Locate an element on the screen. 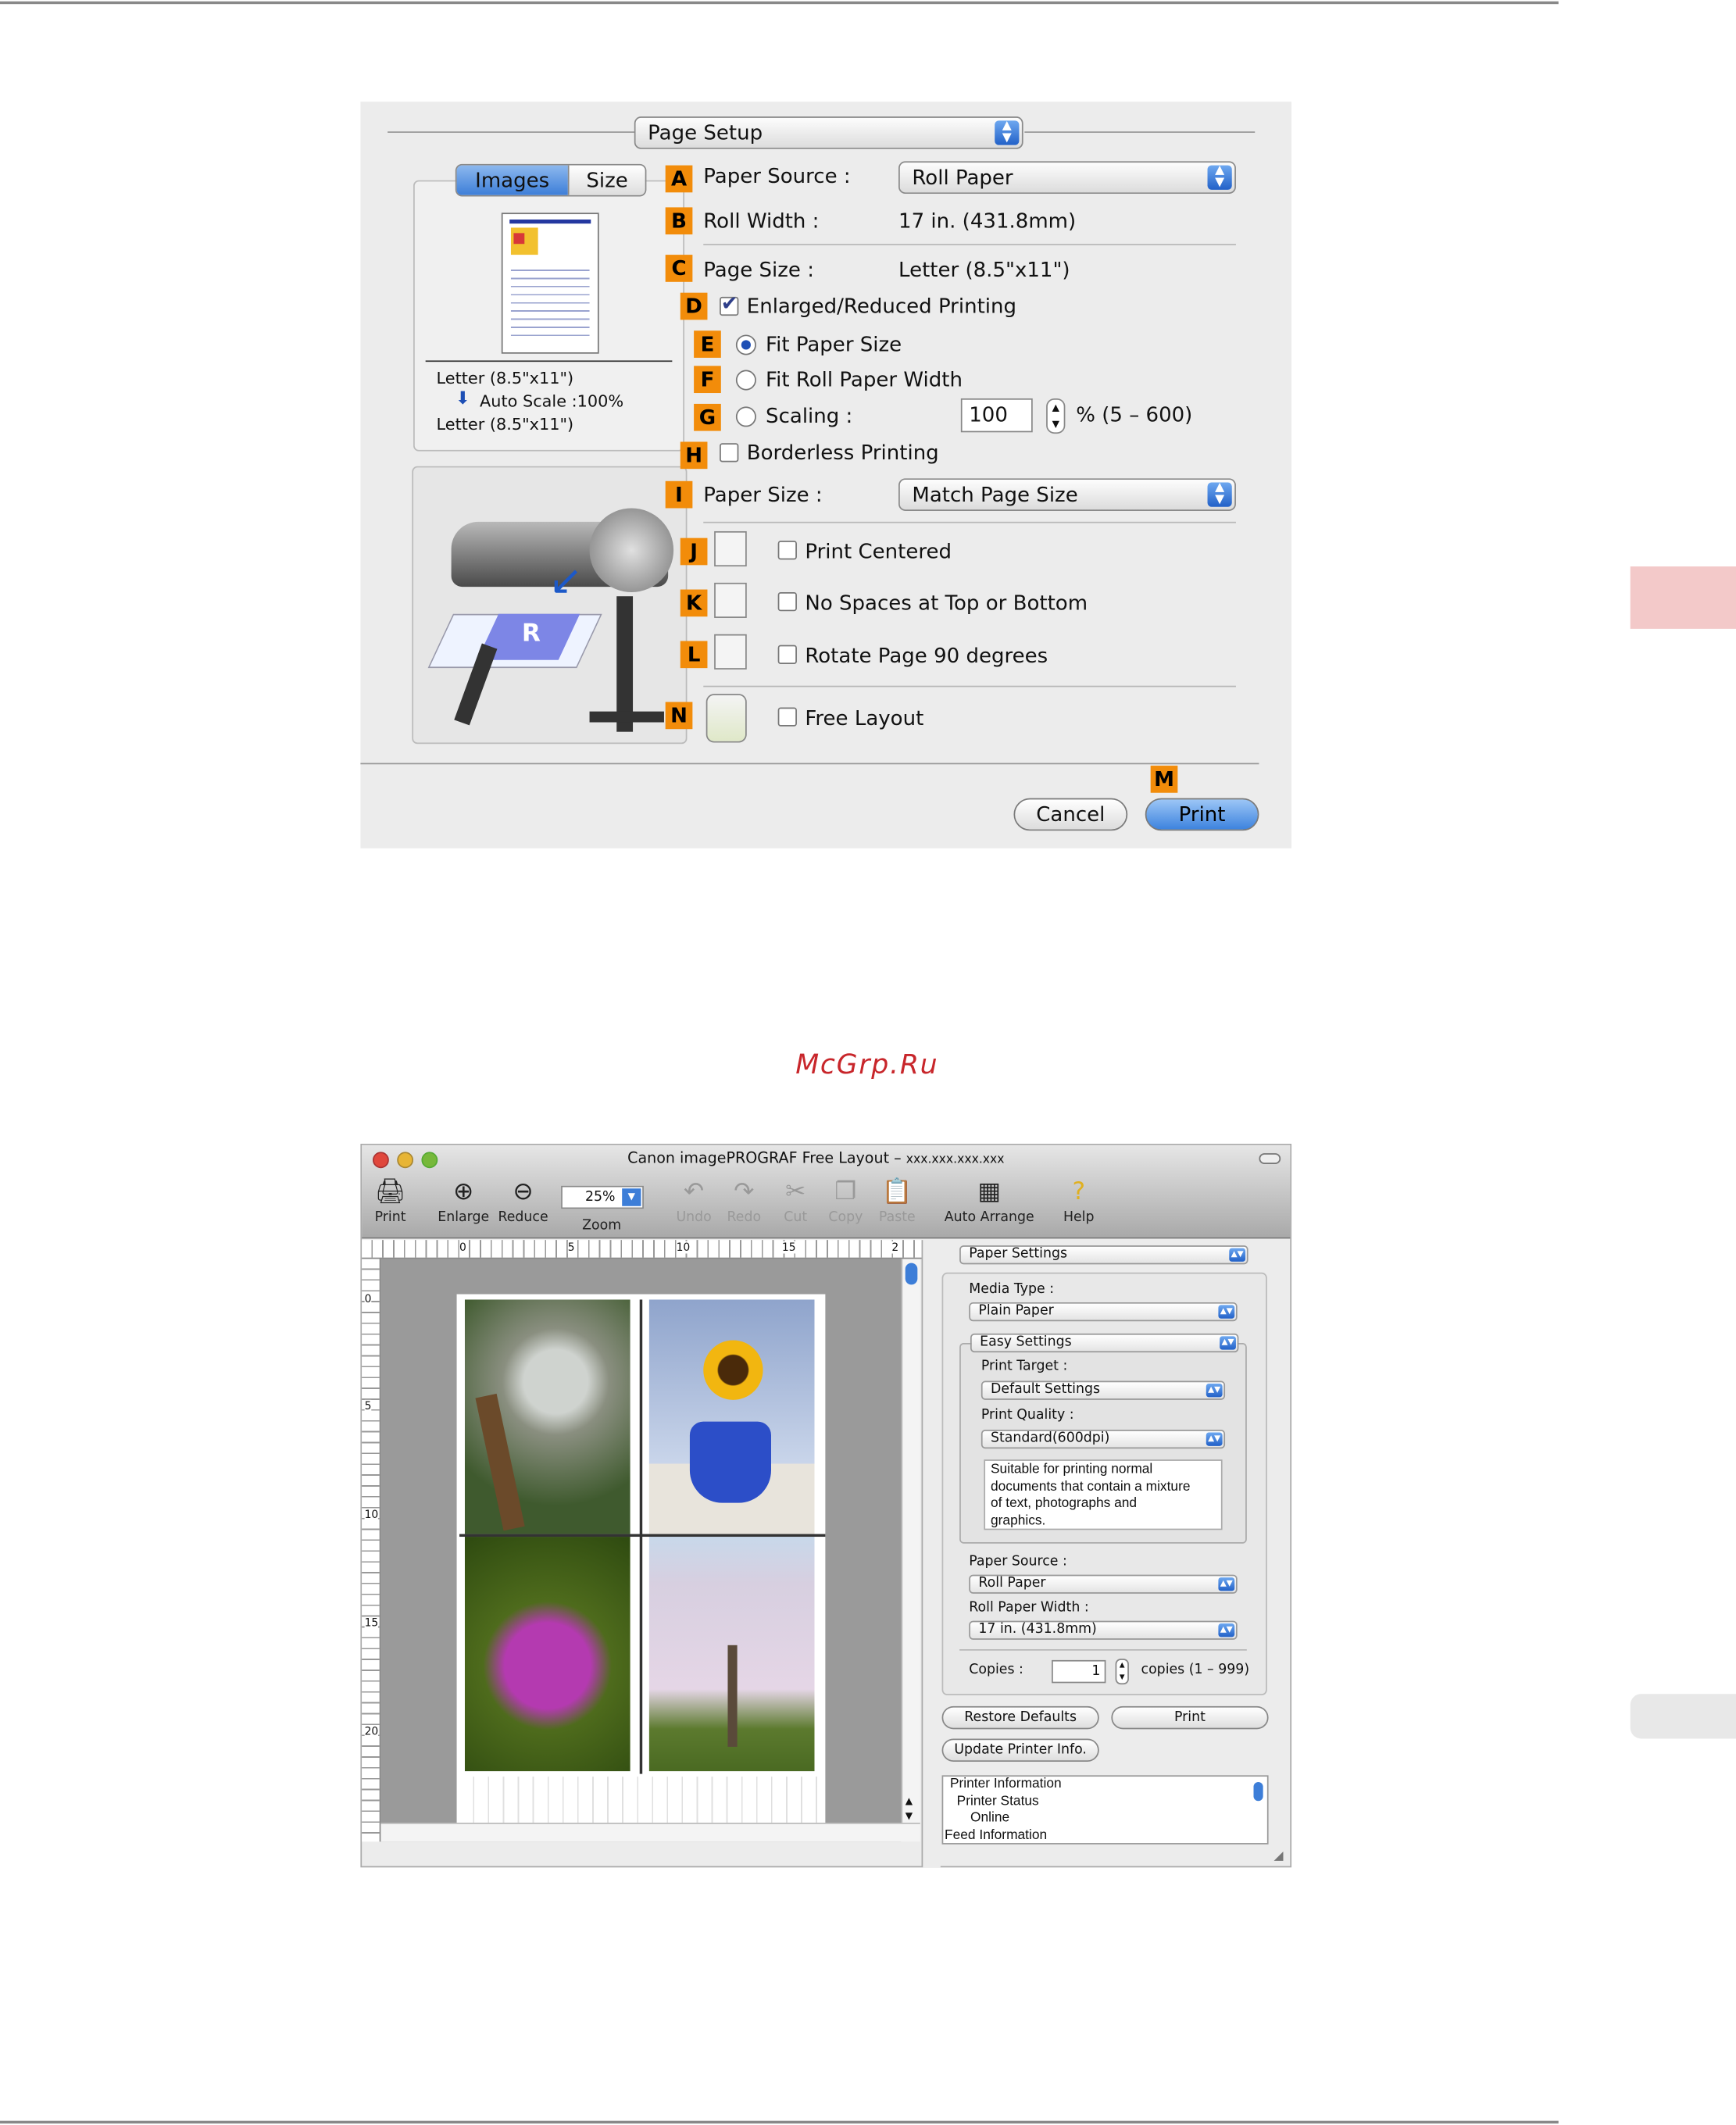 The width and height of the screenshot is (1736, 2125). page-size-value: Letter (8.5"x11") is located at coordinates (984, 269).